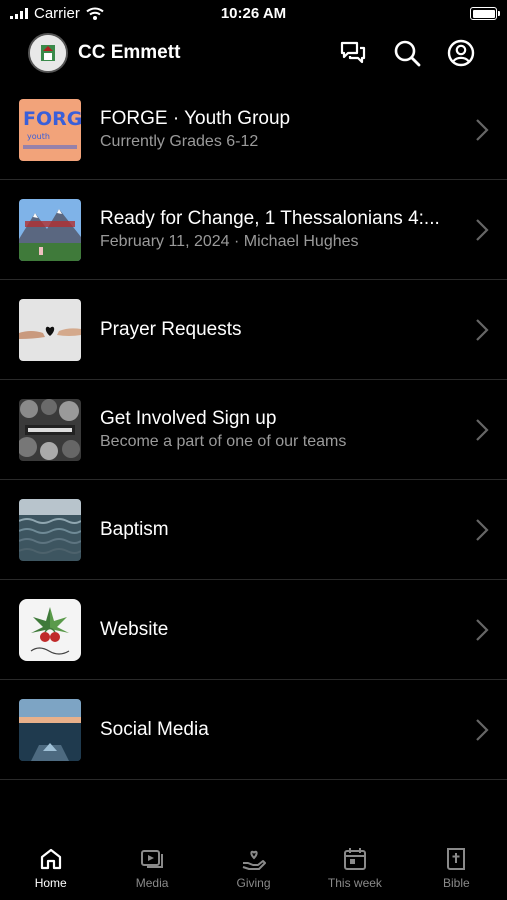 This screenshot has width=507, height=900. What do you see at coordinates (50, 883) in the screenshot?
I see `tab-label: Home` at bounding box center [50, 883].